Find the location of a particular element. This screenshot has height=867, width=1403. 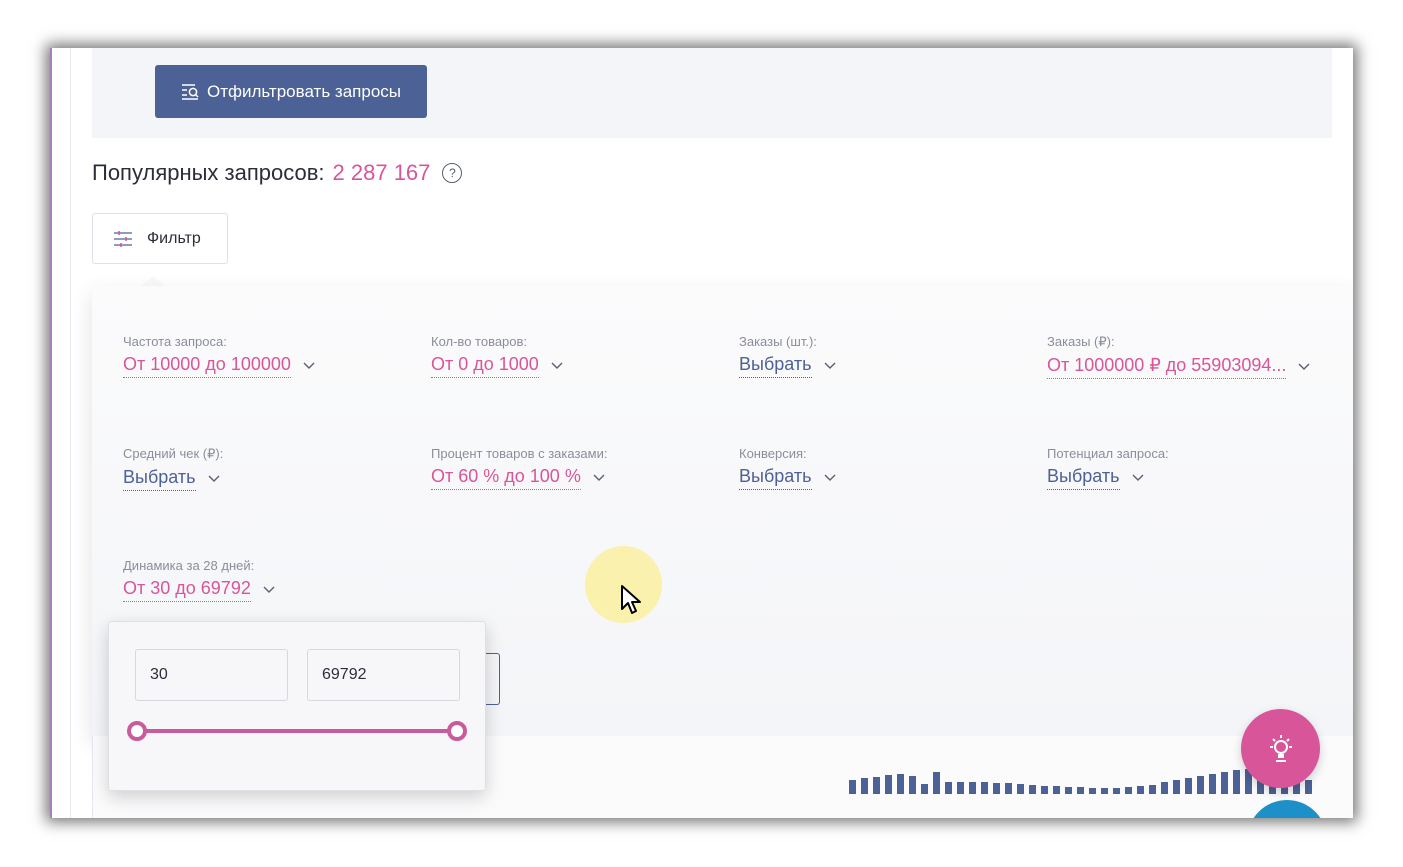

filter-value: От 60 % до 100 % is located at coordinates (506, 478).